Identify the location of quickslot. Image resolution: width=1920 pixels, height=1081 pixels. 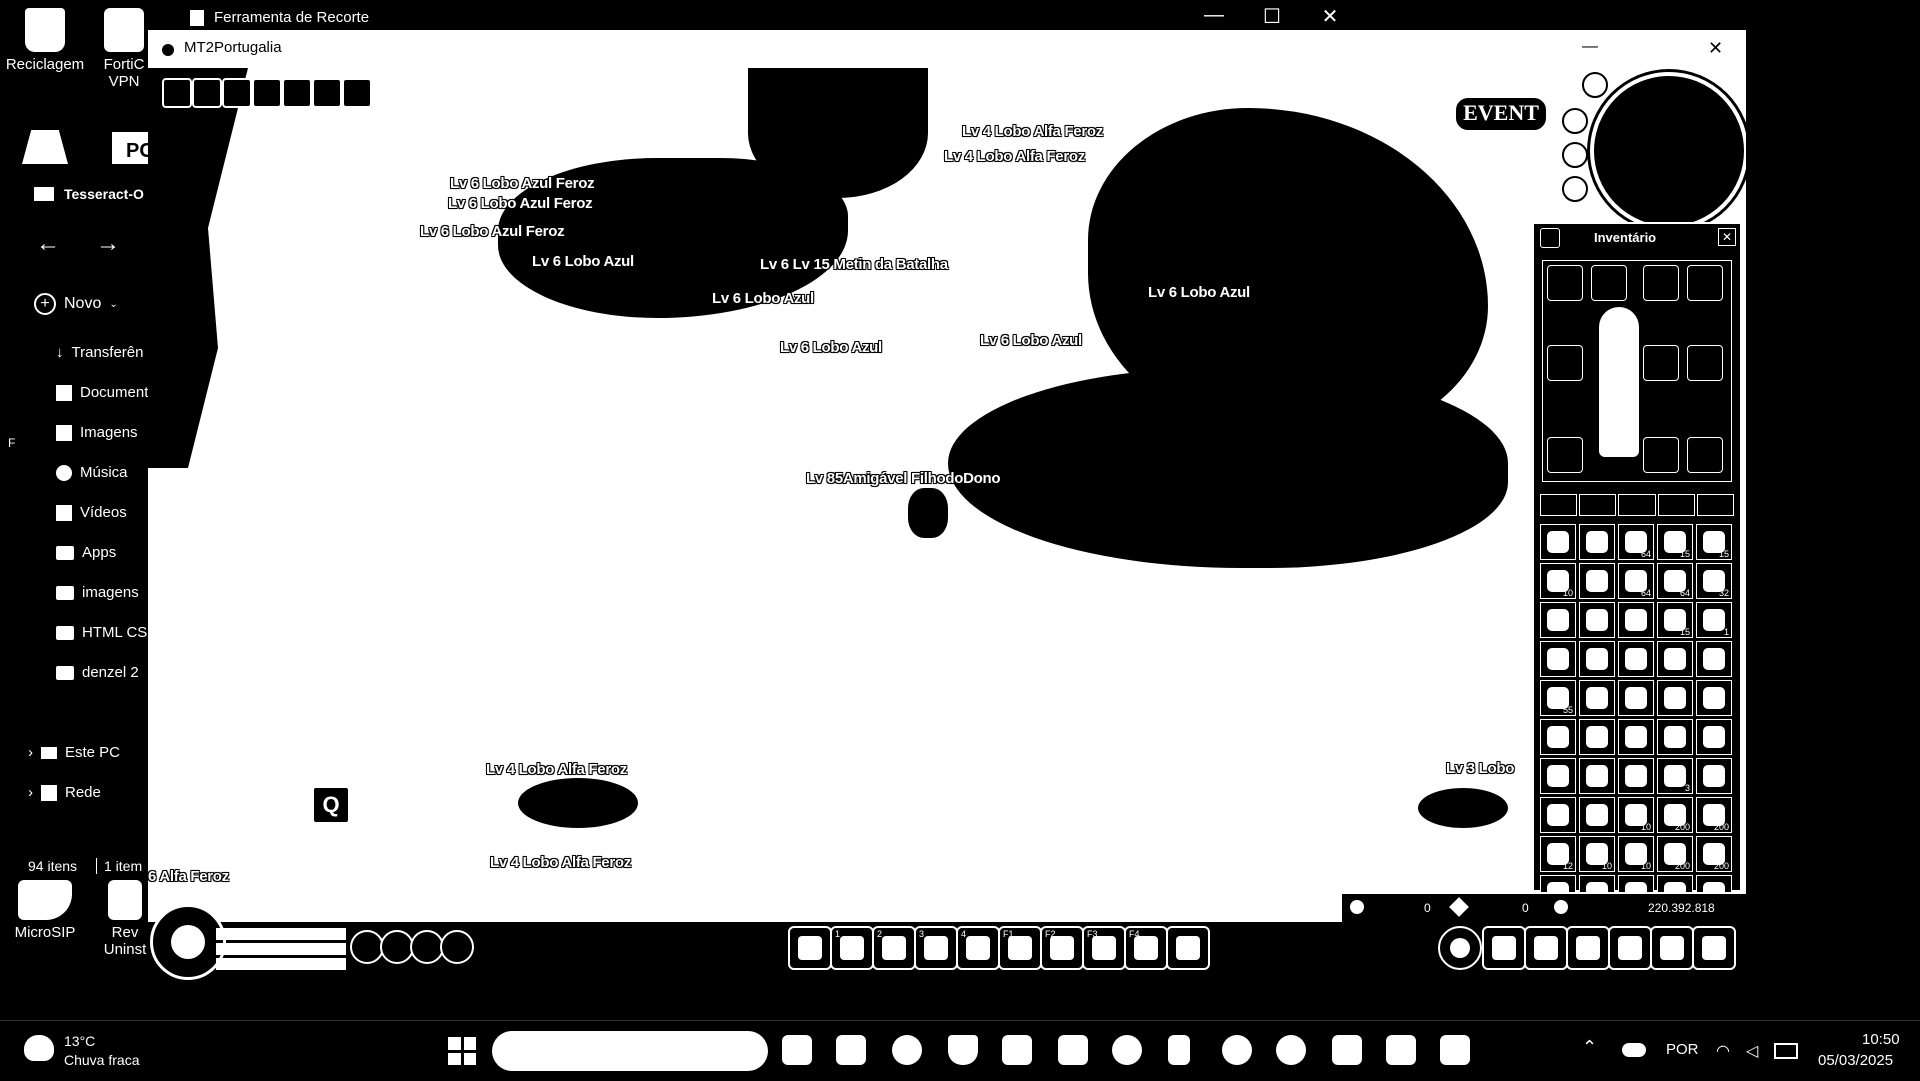
(1188, 948).